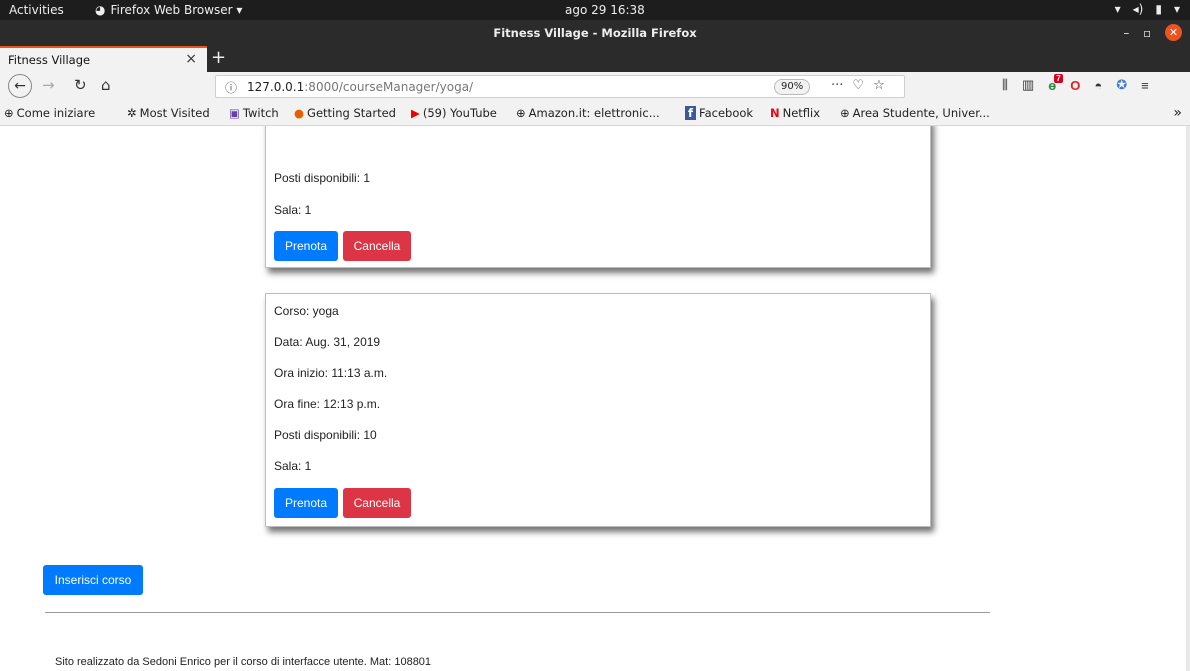  I want to click on insert-course-button: Inserisci corso, so click(93, 580).